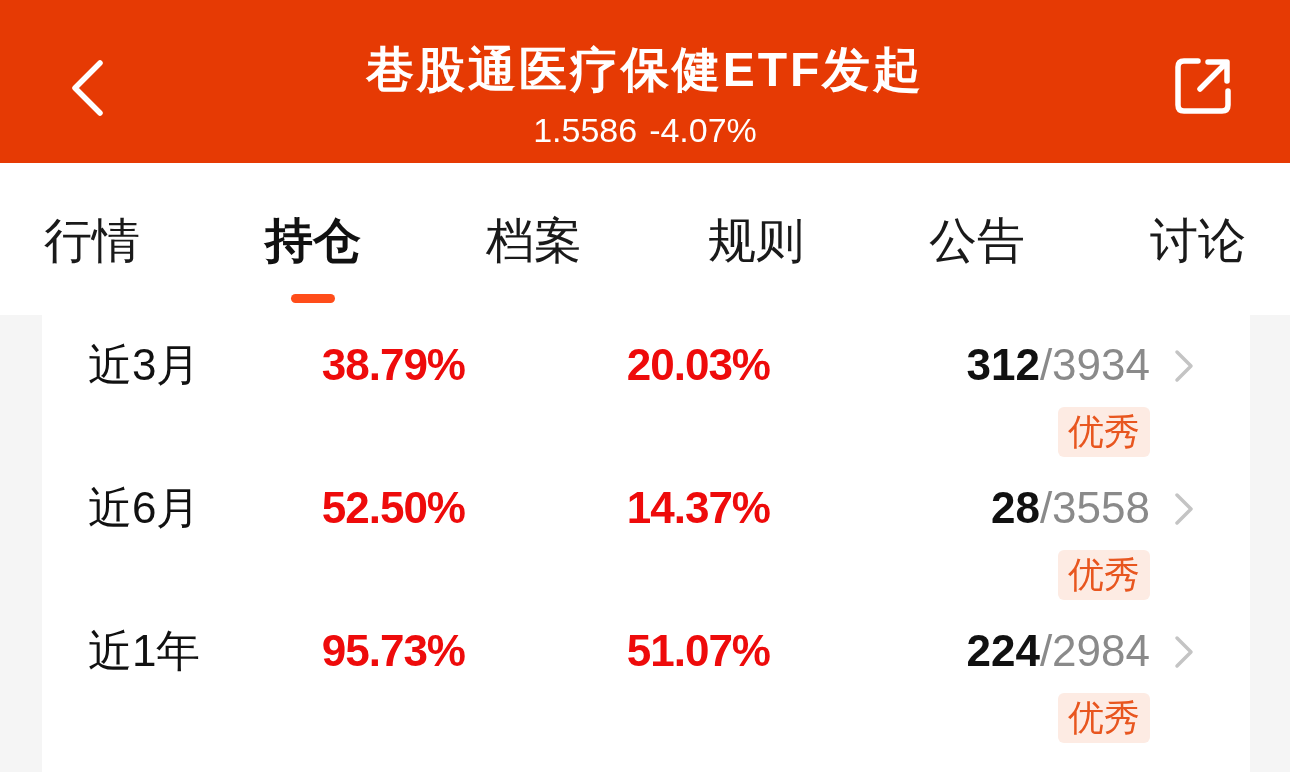 Image resolution: width=1290 pixels, height=772 pixels. I want to click on tab: 规则, so click(755, 241).